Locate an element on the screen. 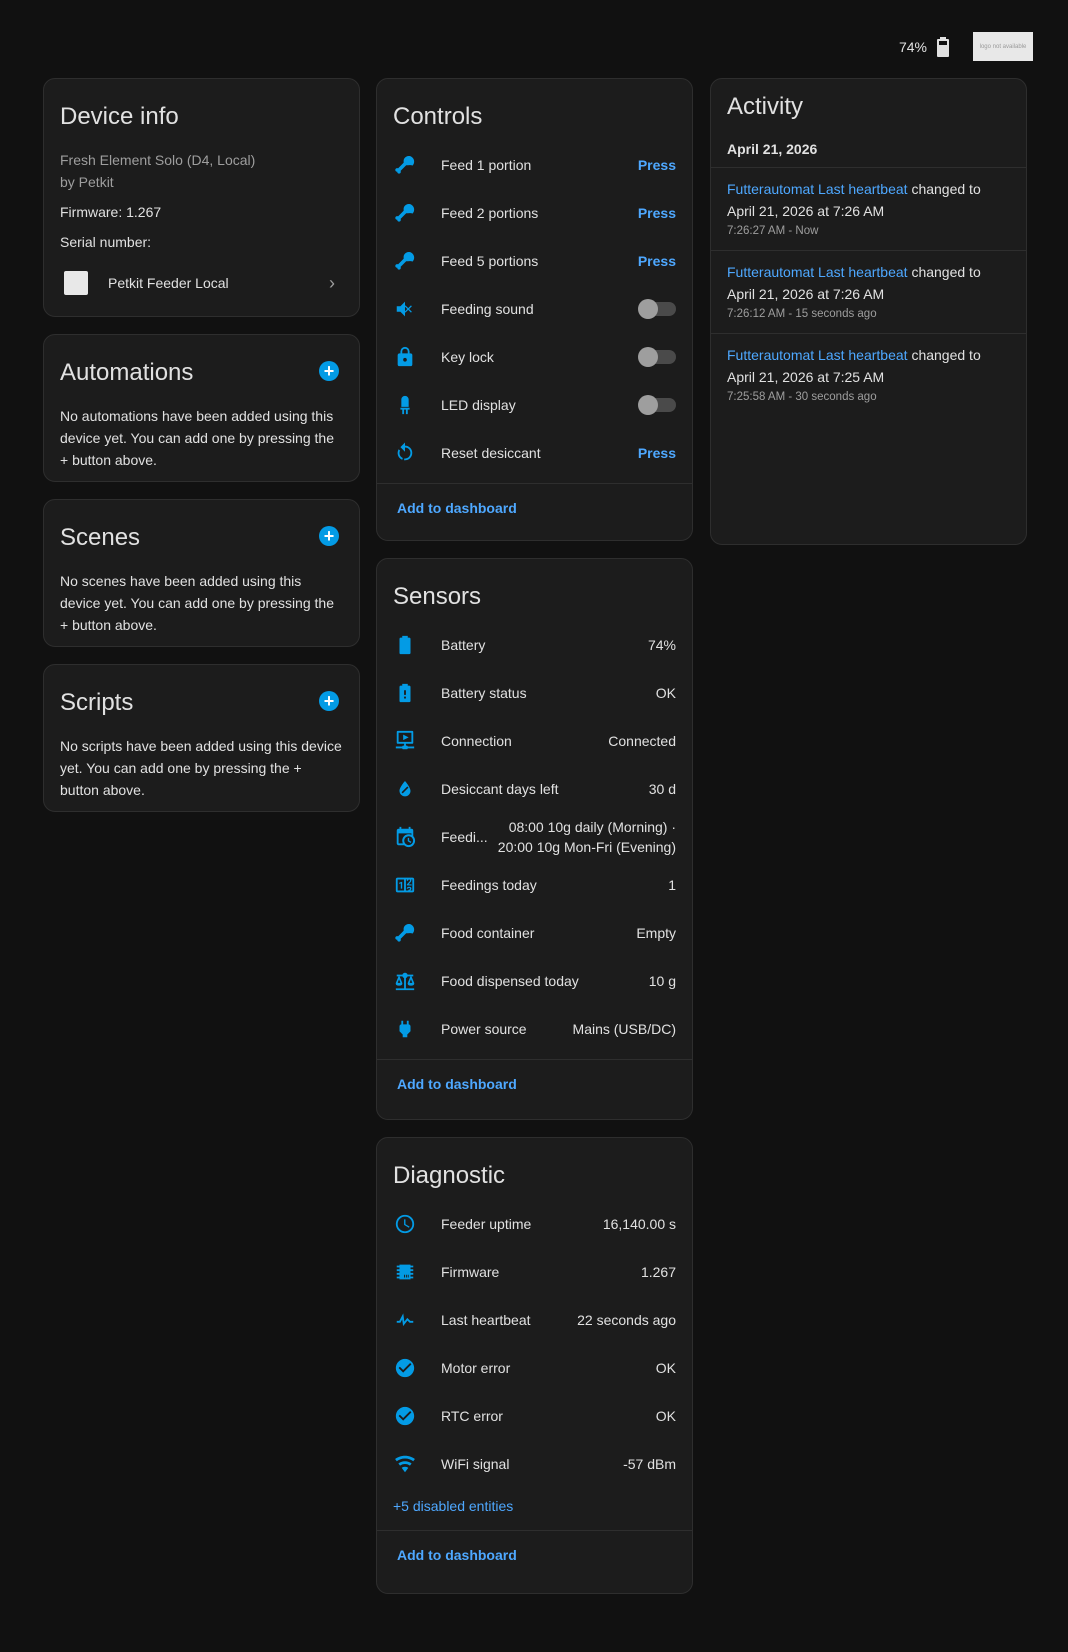 The image size is (1068, 1652). feeding-schedule-line: 20:00 10g Mon-Fri (Evening) is located at coordinates (586, 847).